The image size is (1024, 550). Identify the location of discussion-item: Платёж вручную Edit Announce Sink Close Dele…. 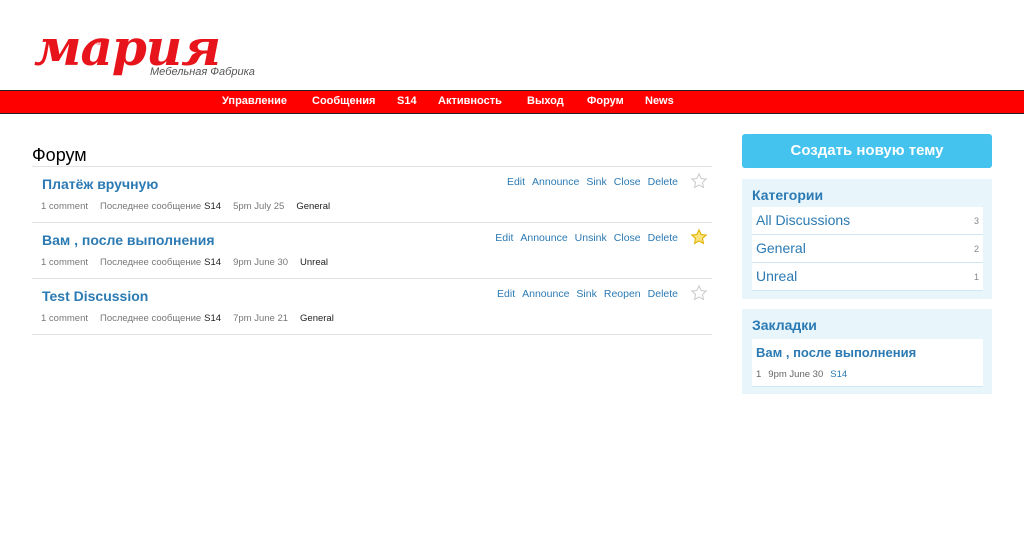
(372, 194).